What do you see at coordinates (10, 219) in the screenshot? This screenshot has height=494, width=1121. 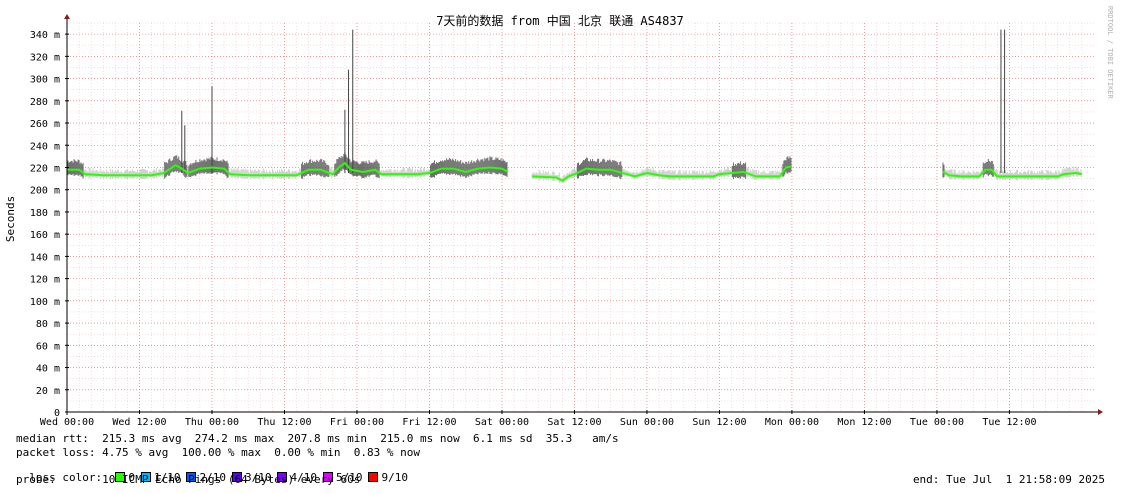 I see `y-axis-label: Seconds` at bounding box center [10, 219].